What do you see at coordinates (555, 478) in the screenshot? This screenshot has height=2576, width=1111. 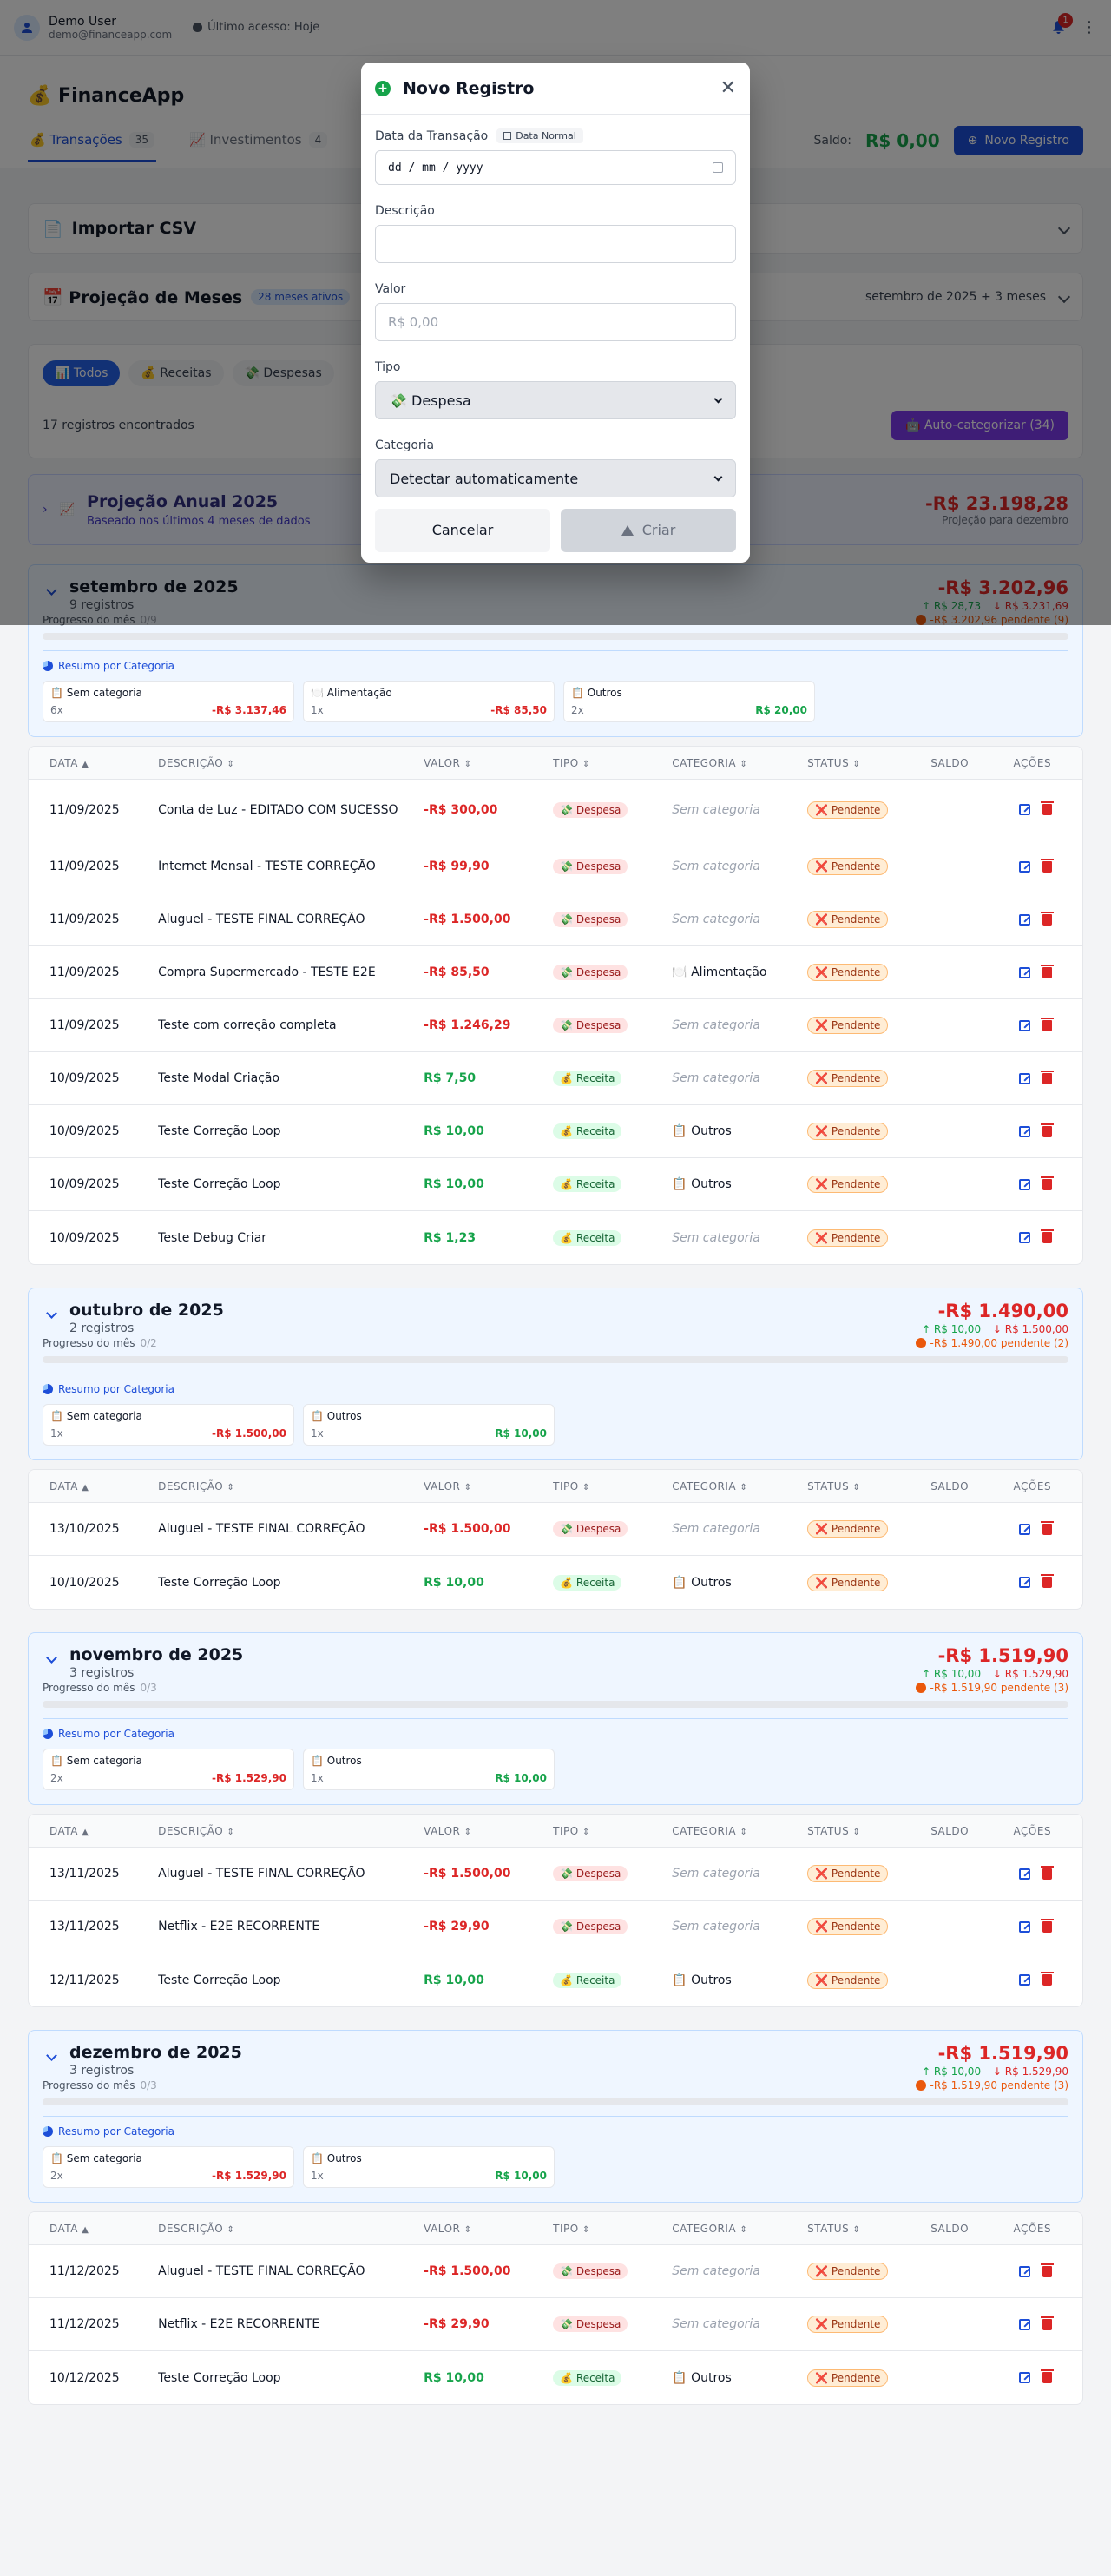 I see `category-select: Detectar automaticamente` at bounding box center [555, 478].